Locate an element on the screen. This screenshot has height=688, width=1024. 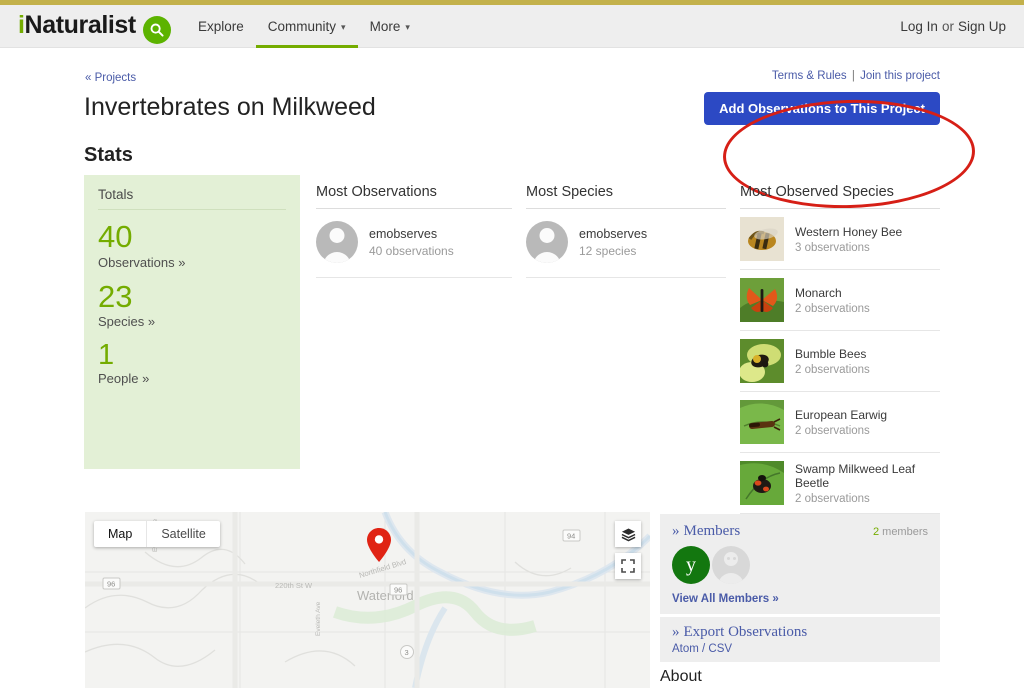
svg-text: 220th St W is located at coordinates (294, 585).